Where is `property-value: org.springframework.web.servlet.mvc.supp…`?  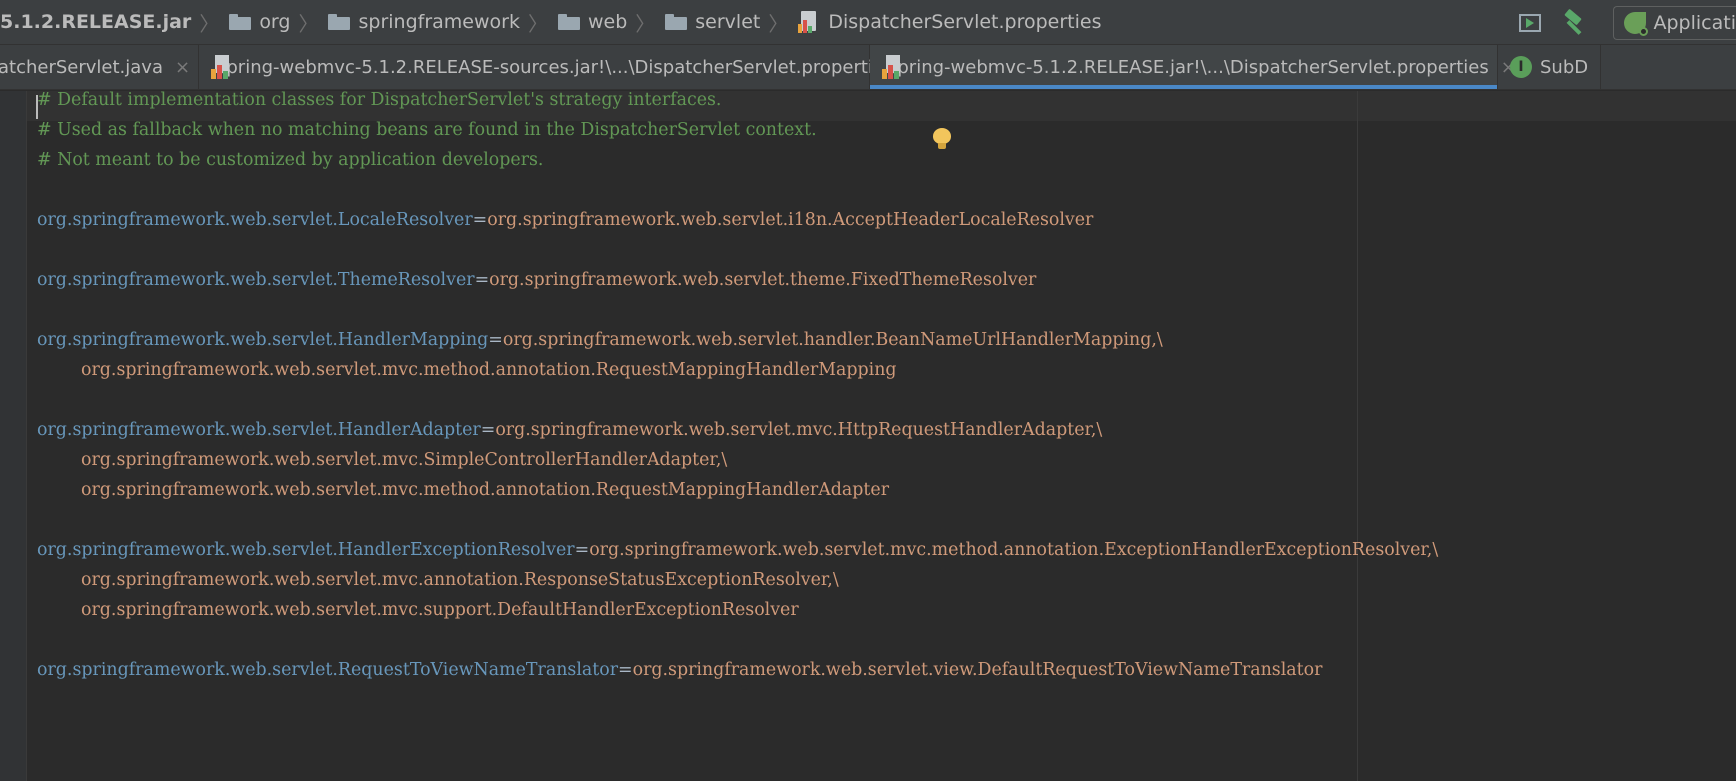
property-value: org.springframework.web.servlet.mvc.supp… is located at coordinates (440, 610).